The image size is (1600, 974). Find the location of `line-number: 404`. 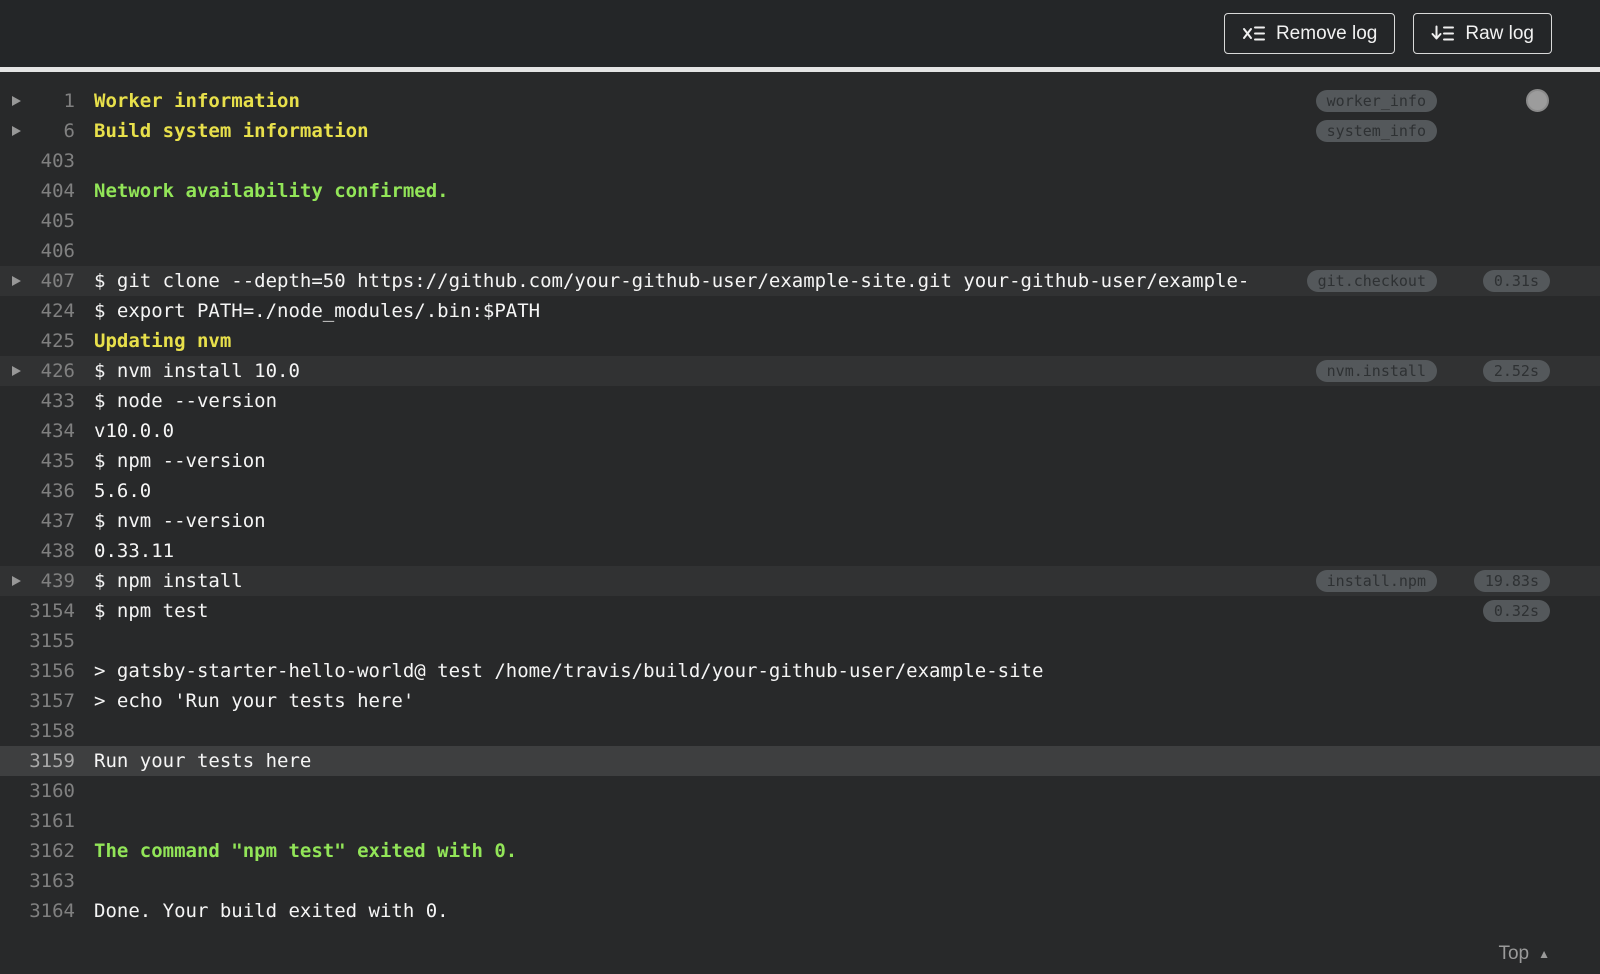

line-number: 404 is located at coordinates (37, 191).